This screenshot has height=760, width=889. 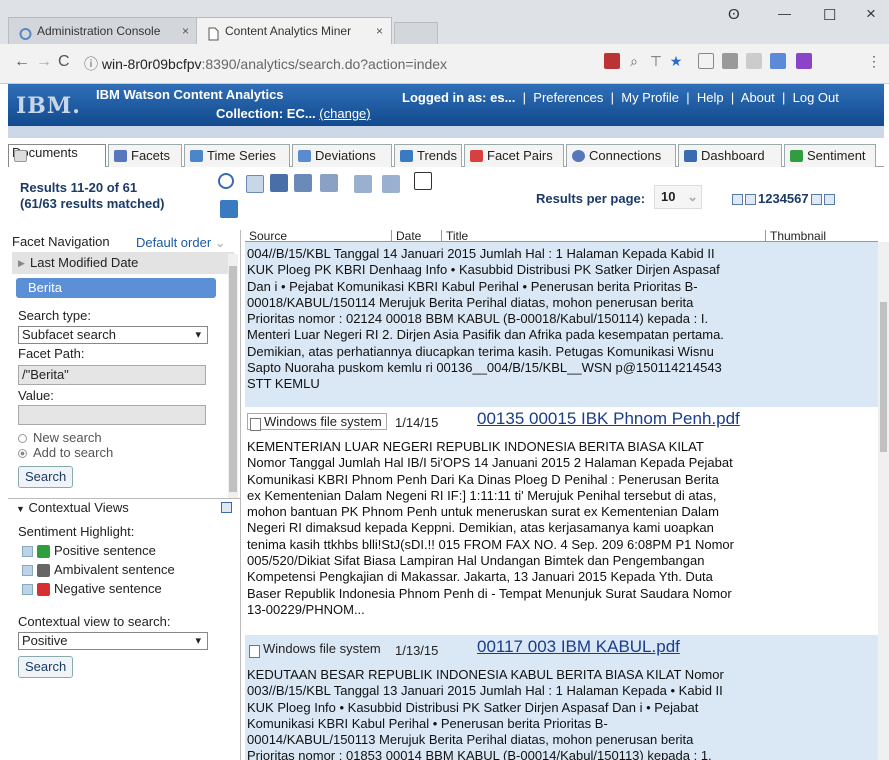 I want to click on chart-icon, so click(x=303, y=183).